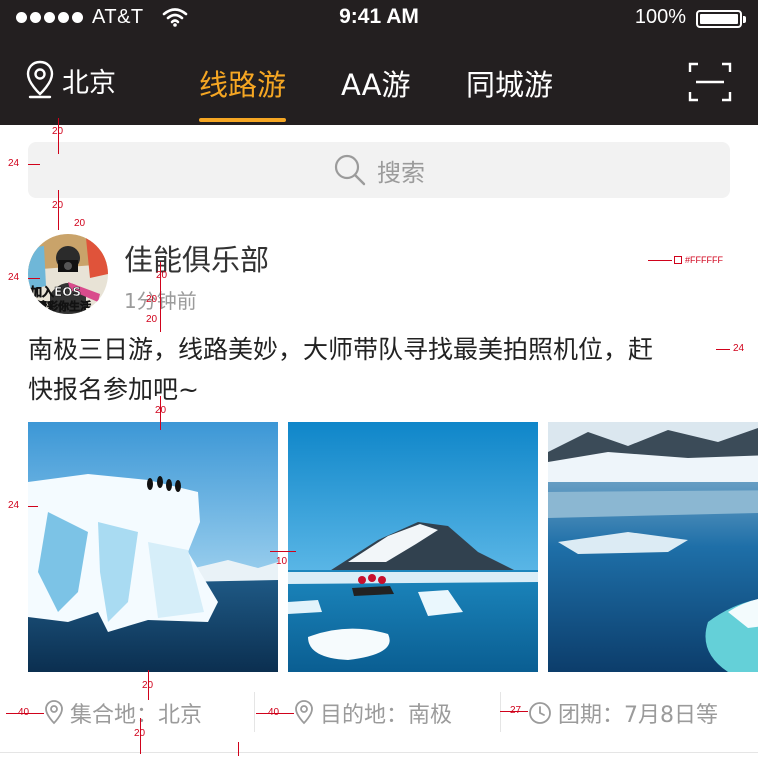  I want to click on tab-local-tour: 同城游, so click(509, 83).